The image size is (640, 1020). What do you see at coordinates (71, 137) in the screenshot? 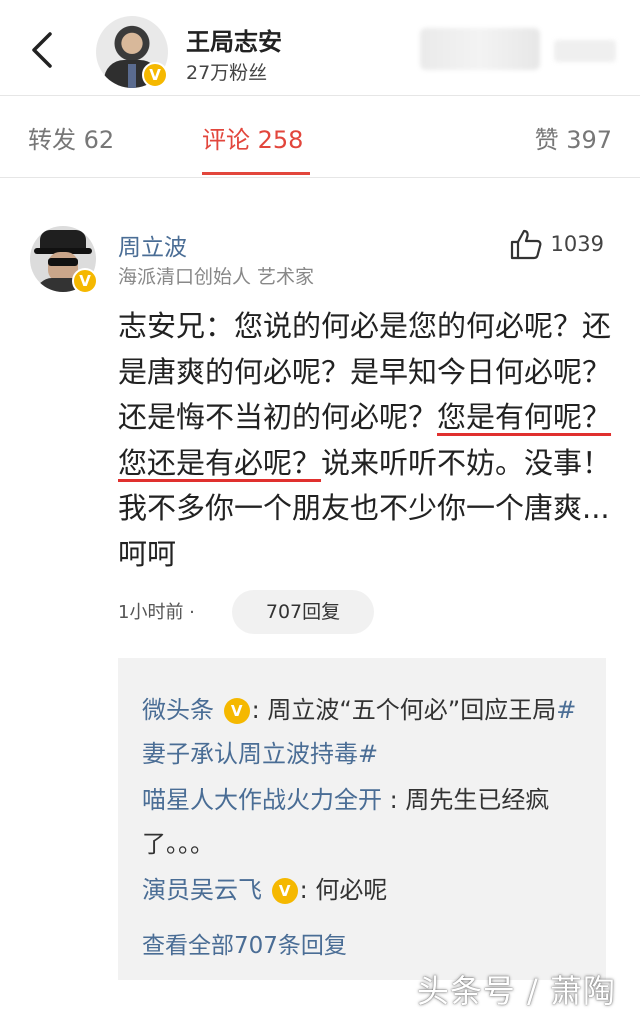
I see `tab-repost: 转发 62` at bounding box center [71, 137].